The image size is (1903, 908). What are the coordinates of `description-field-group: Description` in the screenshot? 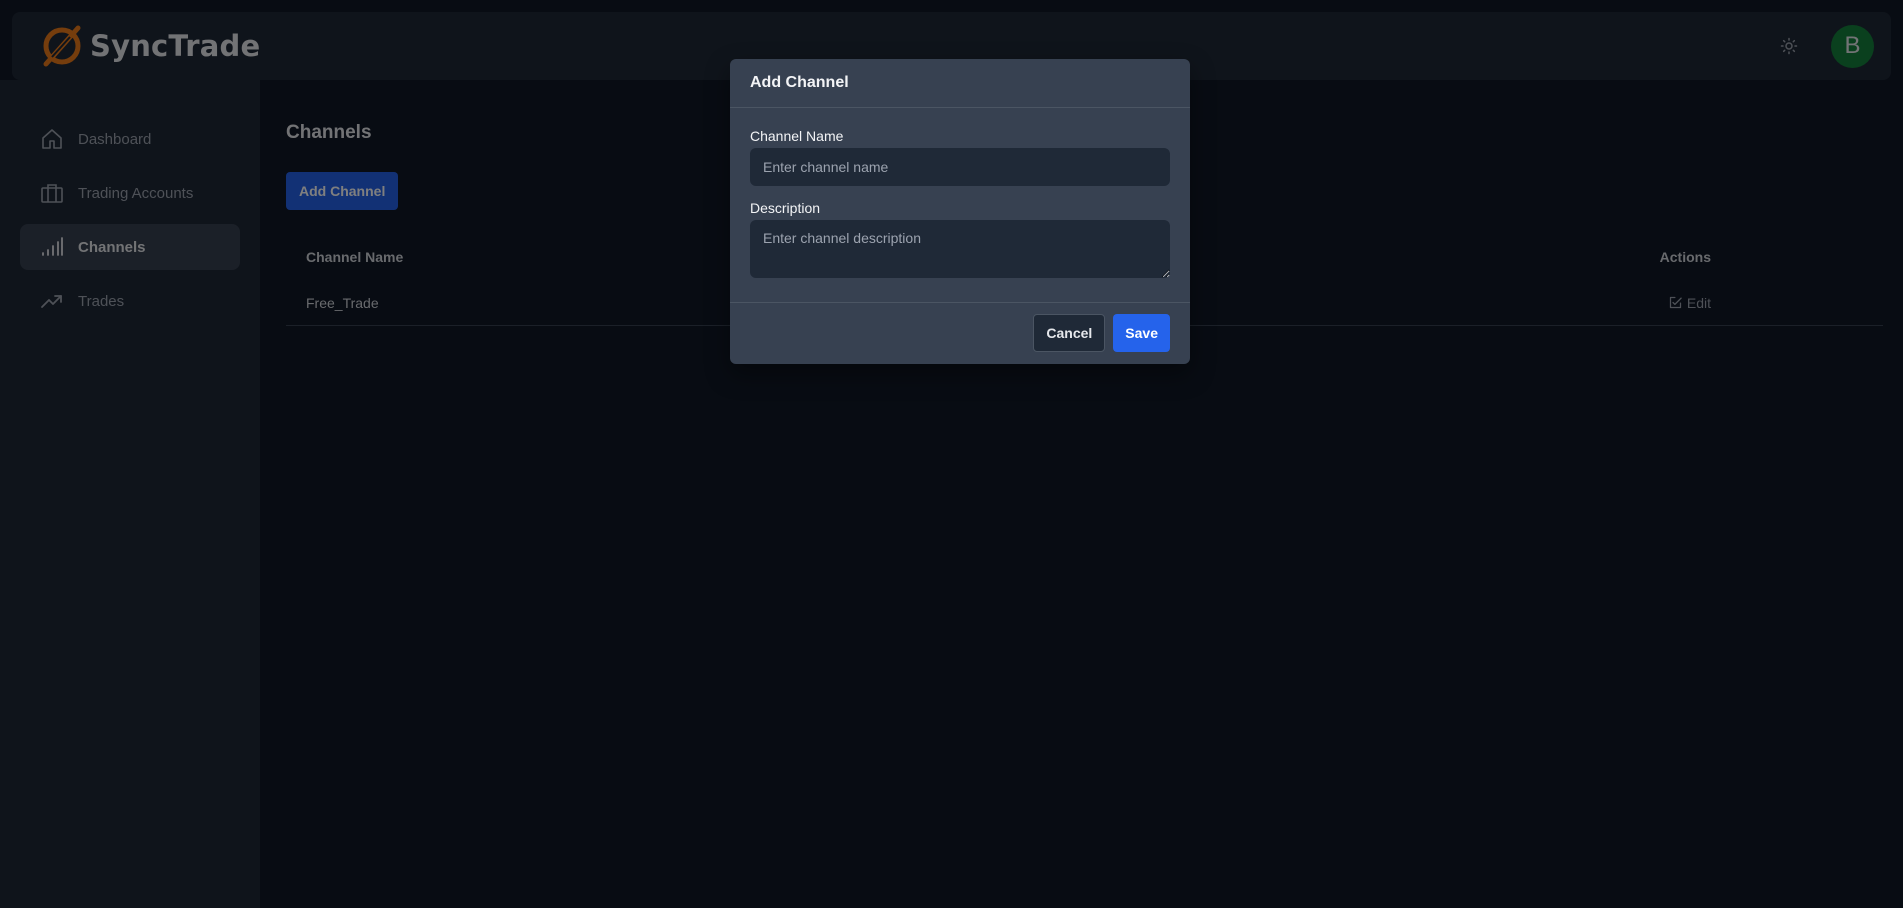 It's located at (960, 241).